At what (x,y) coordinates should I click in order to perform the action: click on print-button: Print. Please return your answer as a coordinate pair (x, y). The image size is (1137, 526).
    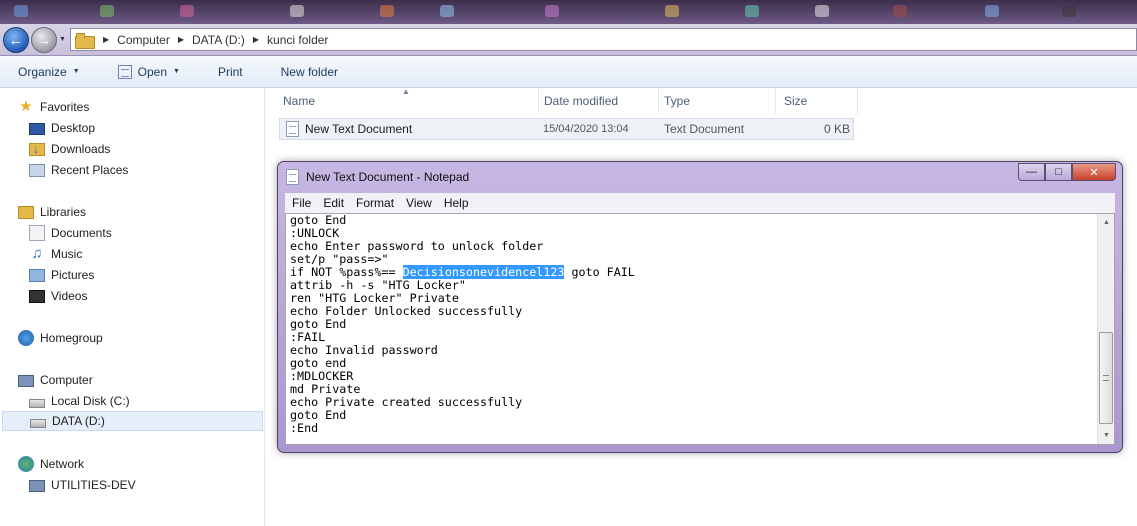
    Looking at the image, I should click on (230, 72).